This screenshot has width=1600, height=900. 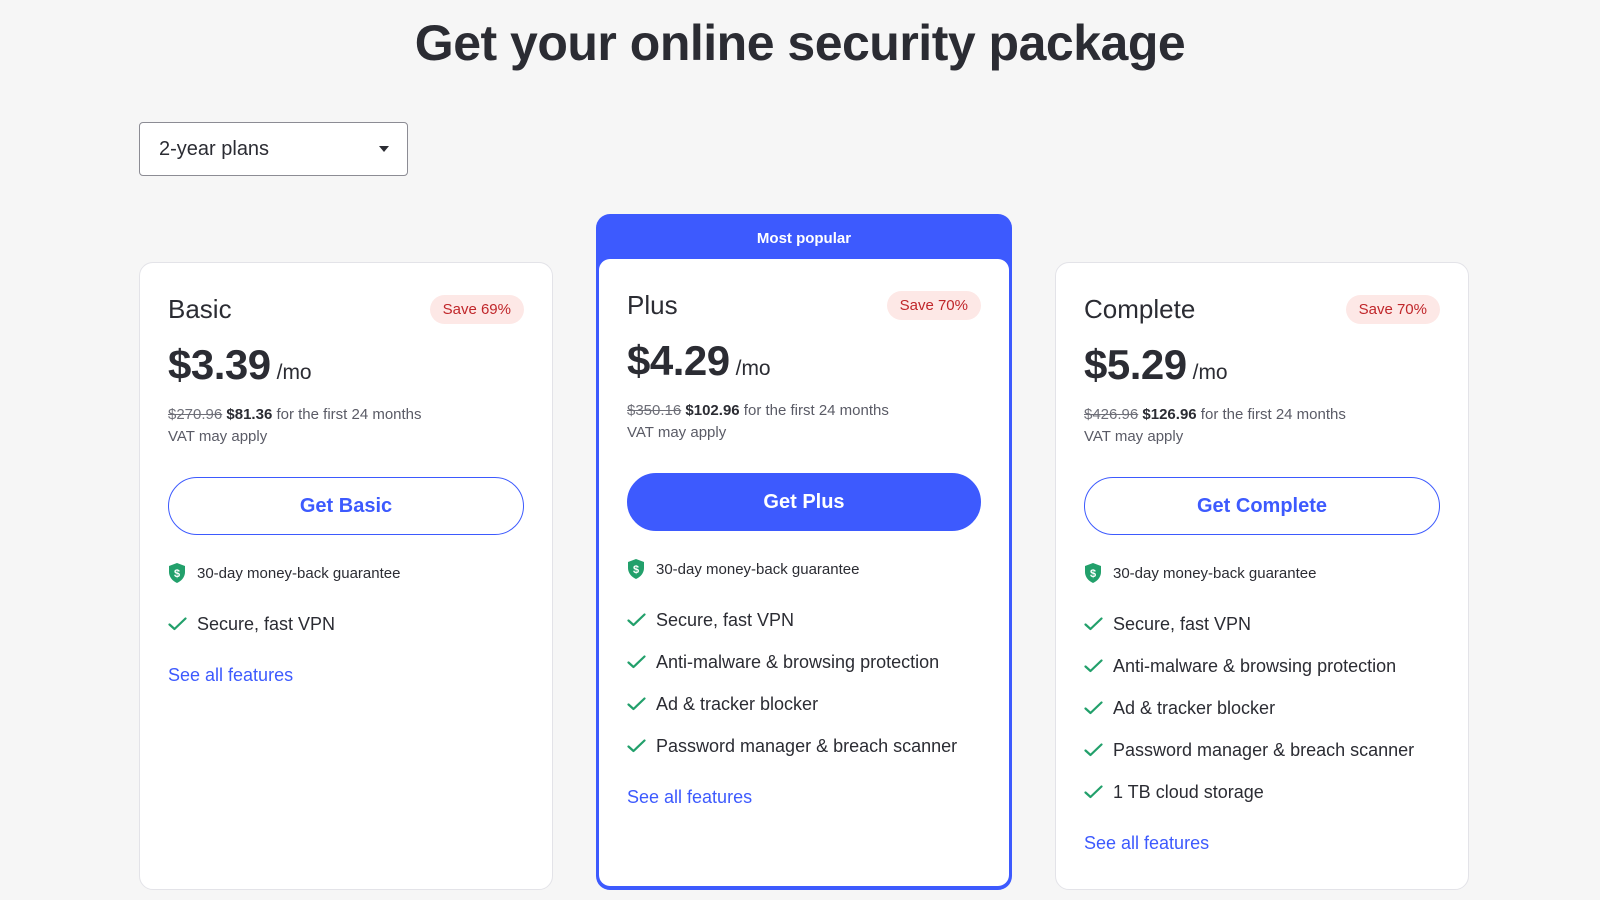 I want to click on feature-item: 1 TB cloud storage, so click(x=1262, y=792).